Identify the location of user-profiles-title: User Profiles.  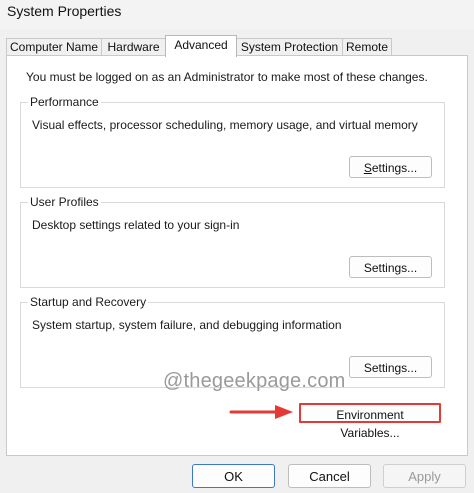
(64, 202).